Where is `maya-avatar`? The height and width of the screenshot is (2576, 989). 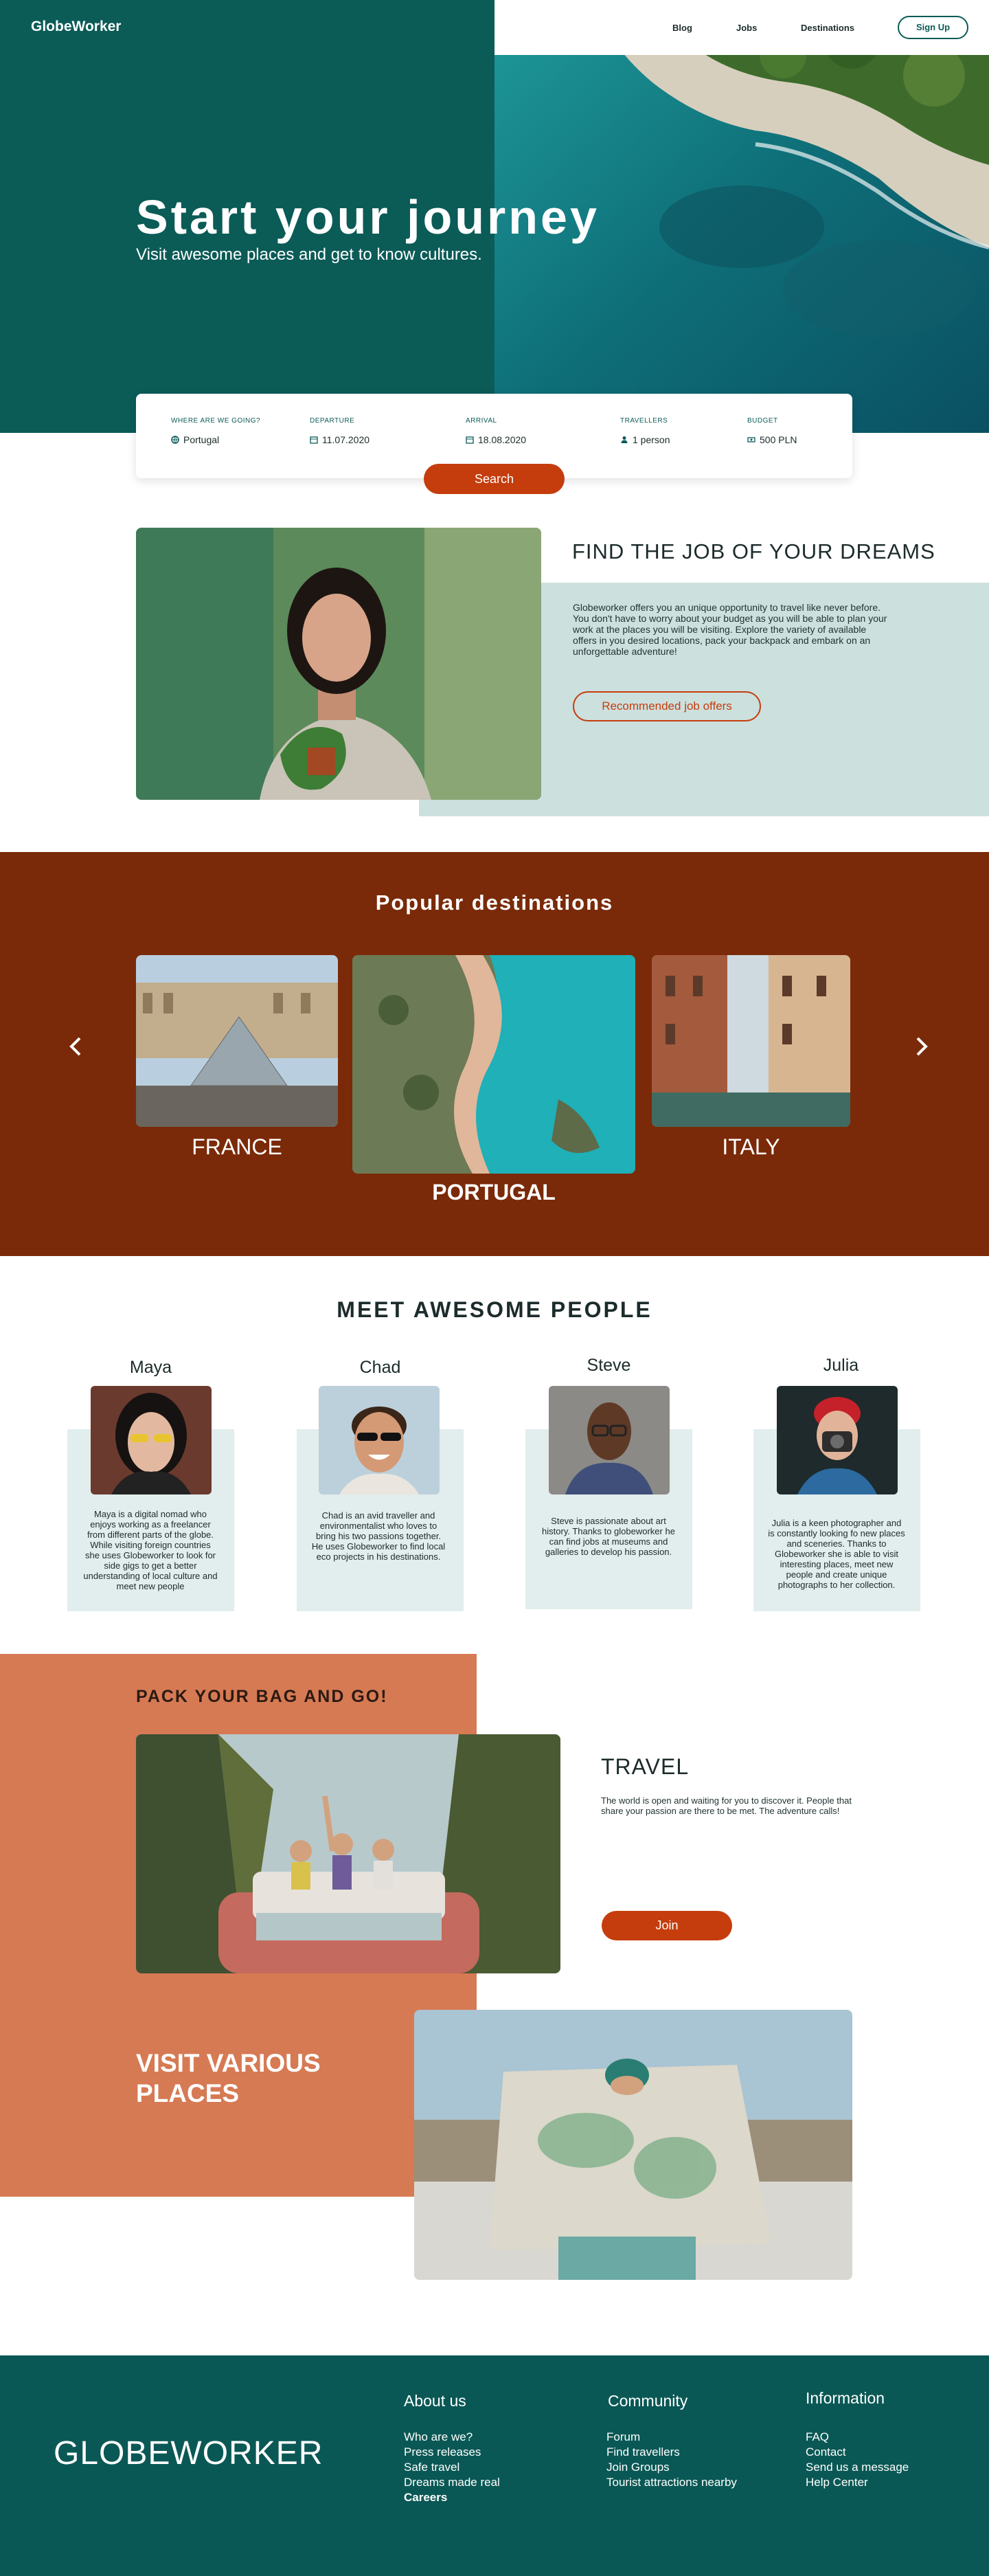
maya-avatar is located at coordinates (151, 1440).